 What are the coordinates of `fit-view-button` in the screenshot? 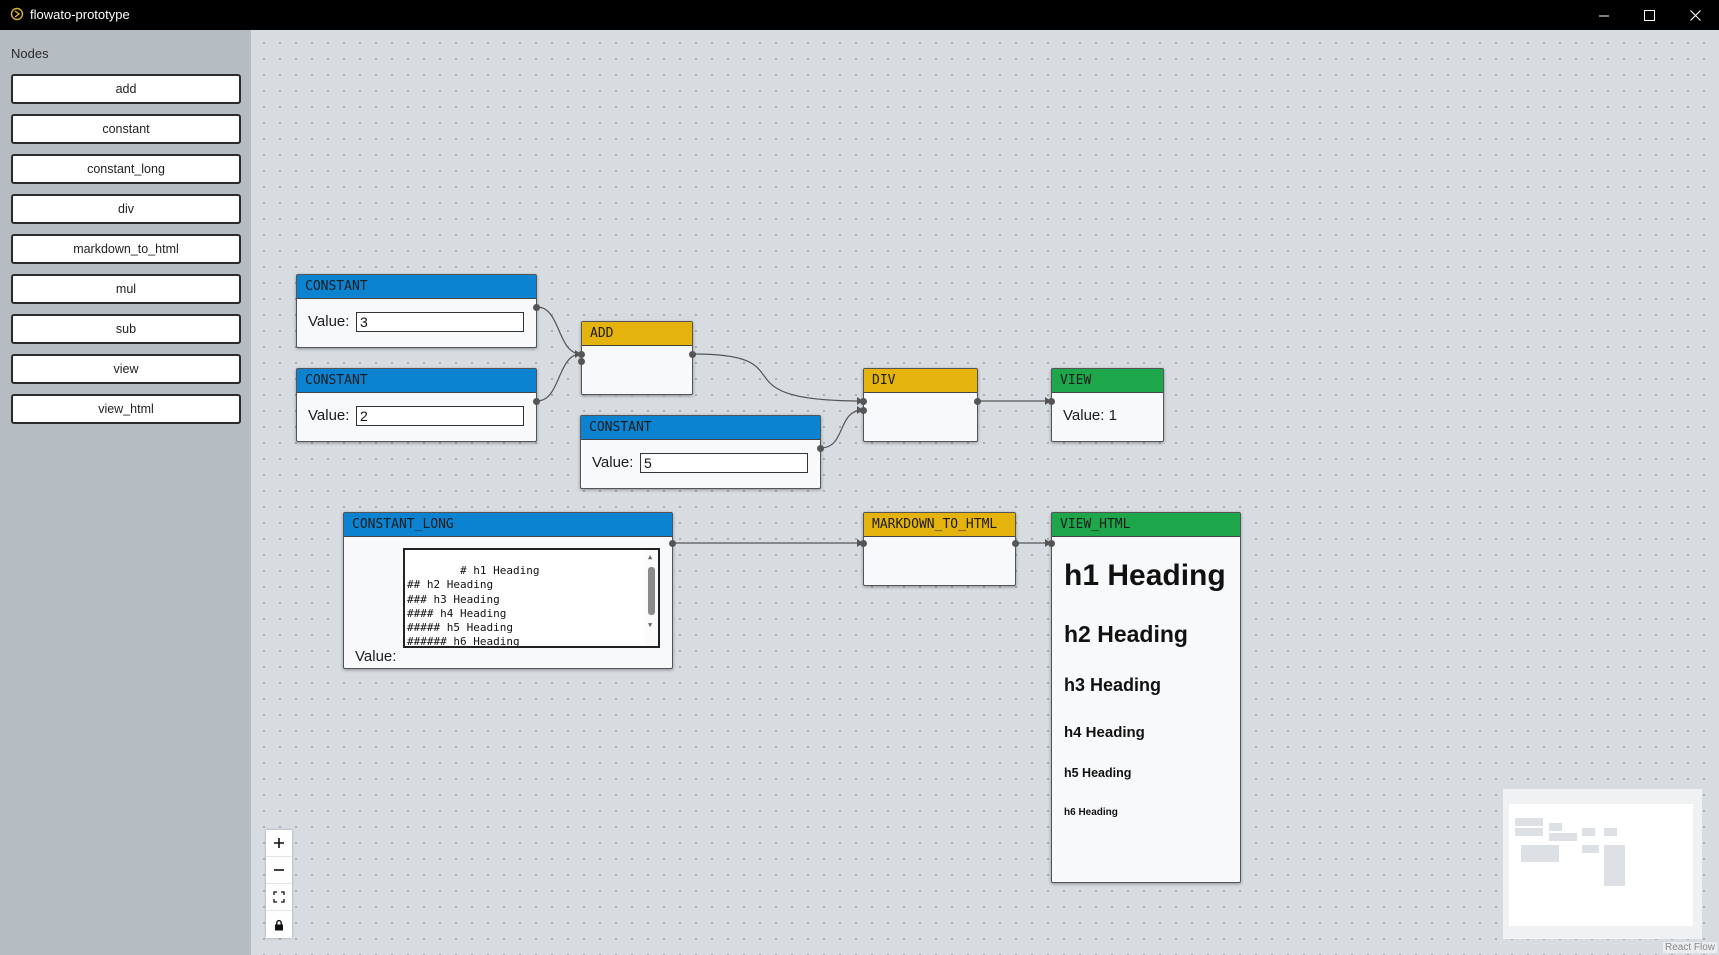 It's located at (279, 897).